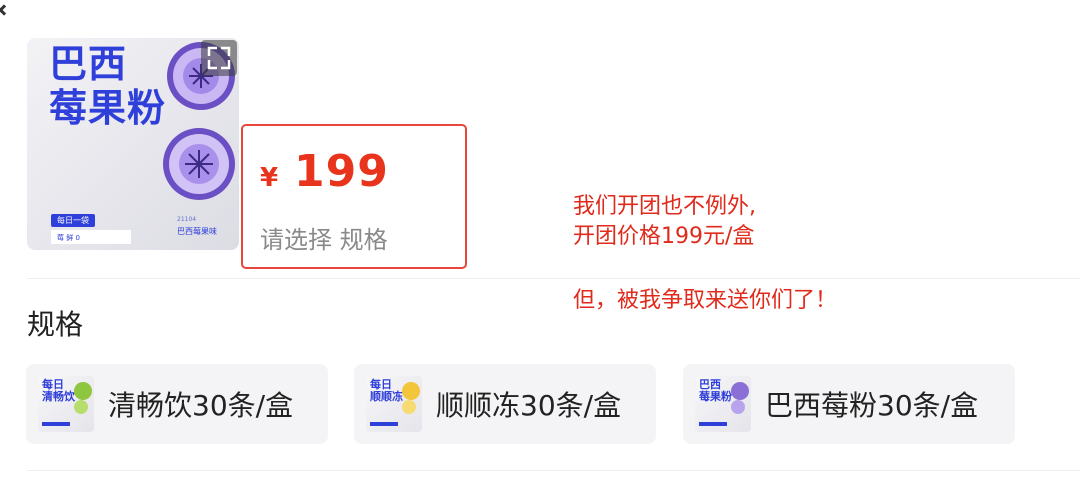 The image size is (1080, 485). What do you see at coordinates (269, 178) in the screenshot?
I see `price-currency: ¥` at bounding box center [269, 178].